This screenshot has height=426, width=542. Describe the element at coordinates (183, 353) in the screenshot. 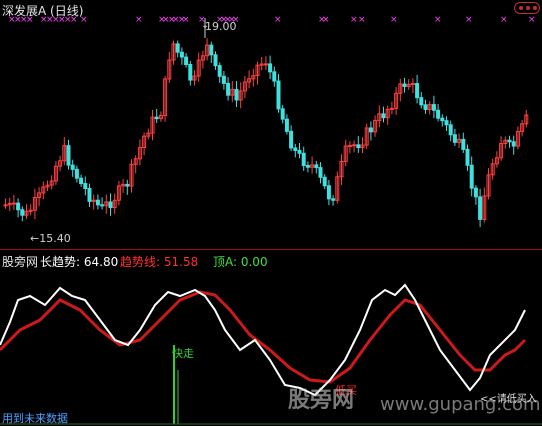

I see `kuai-zou-label: 快走` at that location.